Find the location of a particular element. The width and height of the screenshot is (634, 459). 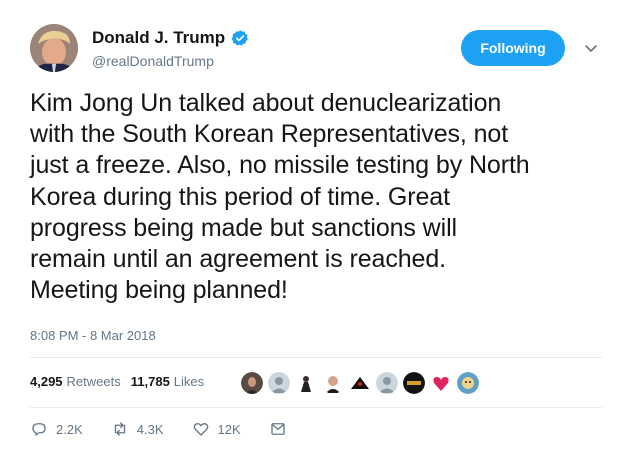

display-name: Donald J. Trump is located at coordinates (158, 38).